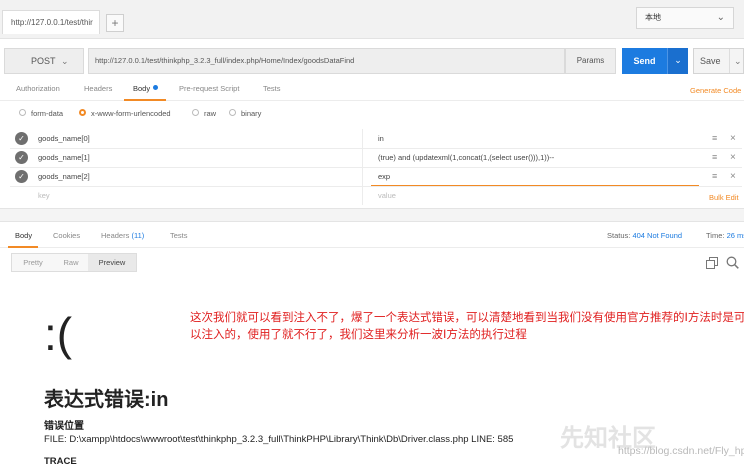 Image resolution: width=744 pixels, height=467 pixels. I want to click on error-location-heading: 错误位置, so click(64, 426).